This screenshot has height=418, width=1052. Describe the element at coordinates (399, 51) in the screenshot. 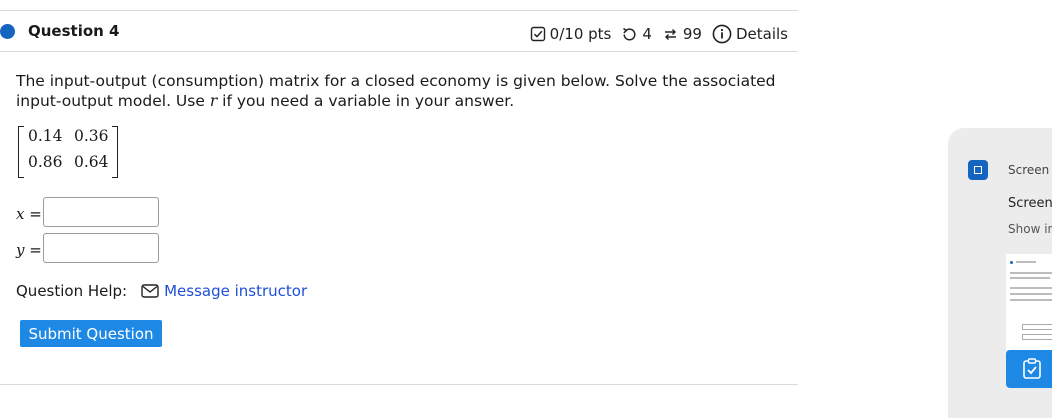

I see `header-divider` at that location.